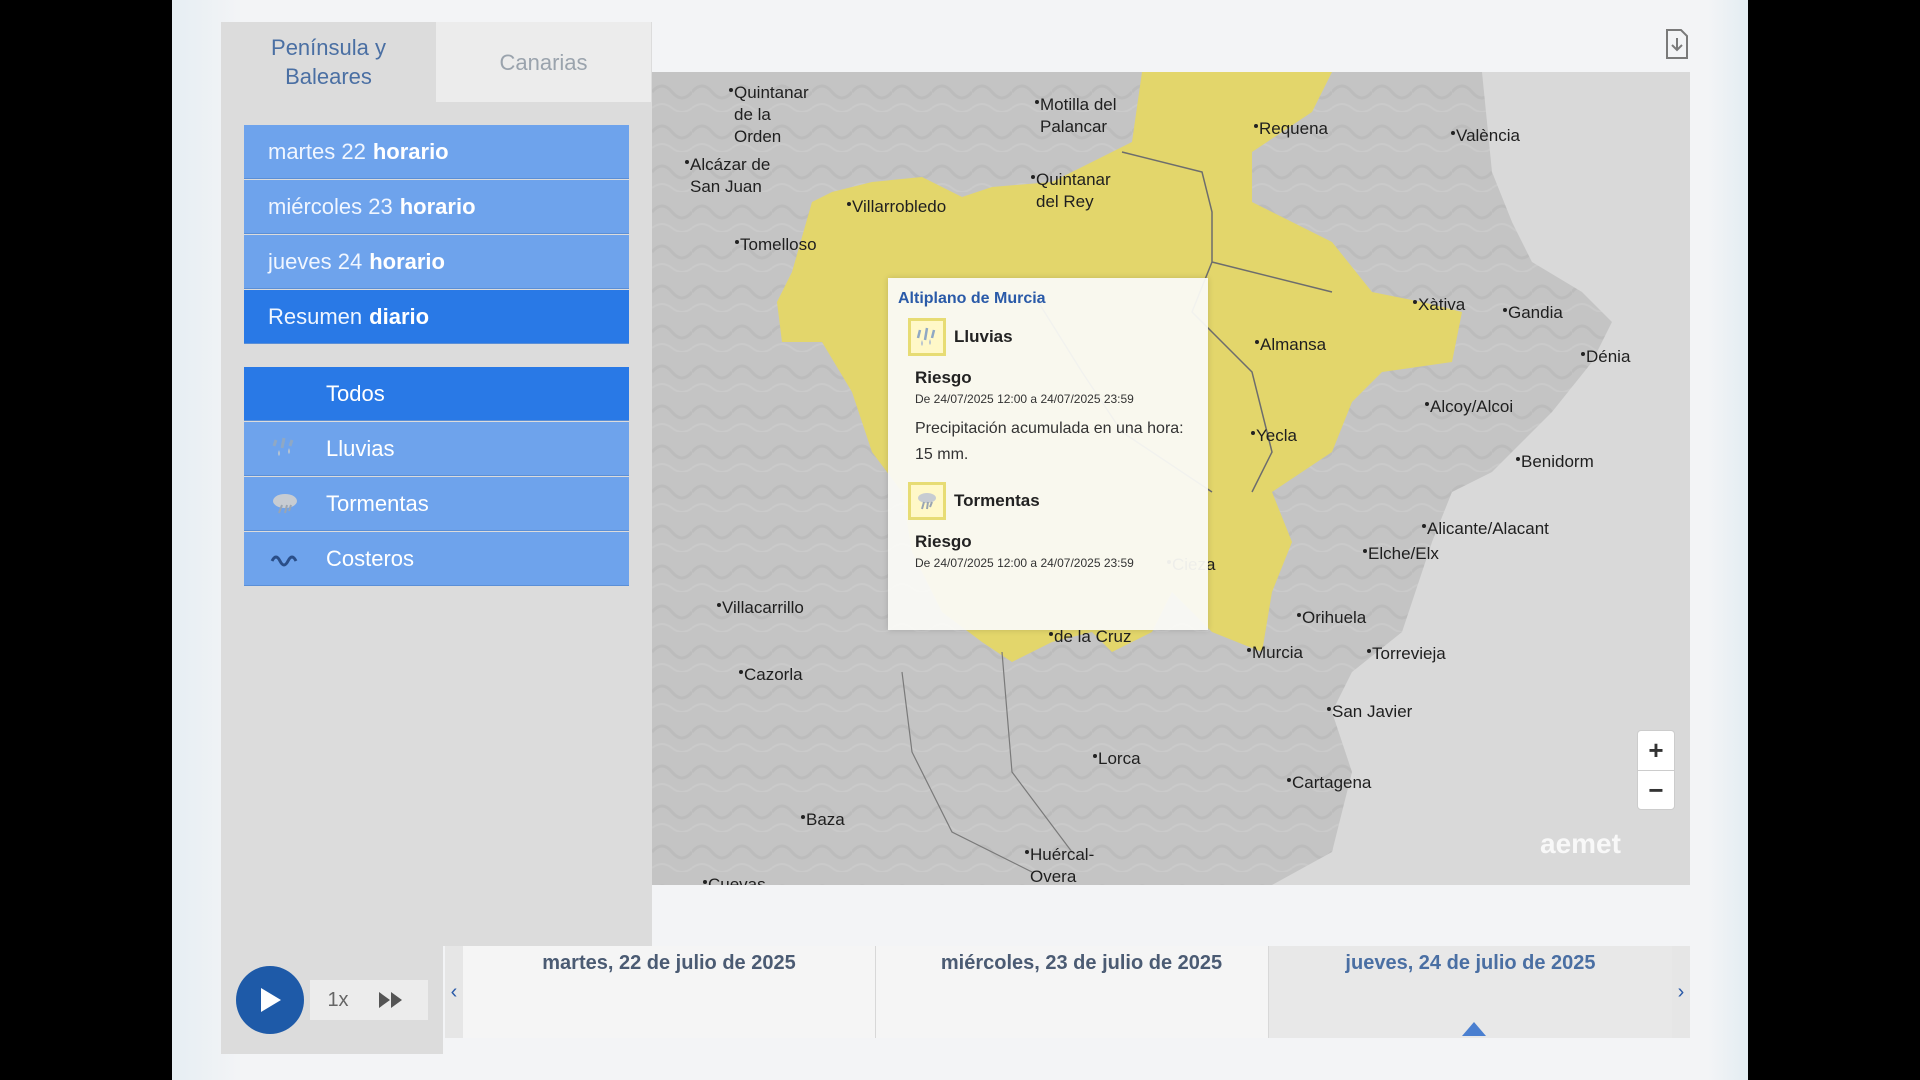  I want to click on city-label: Tomelloso, so click(776, 245).